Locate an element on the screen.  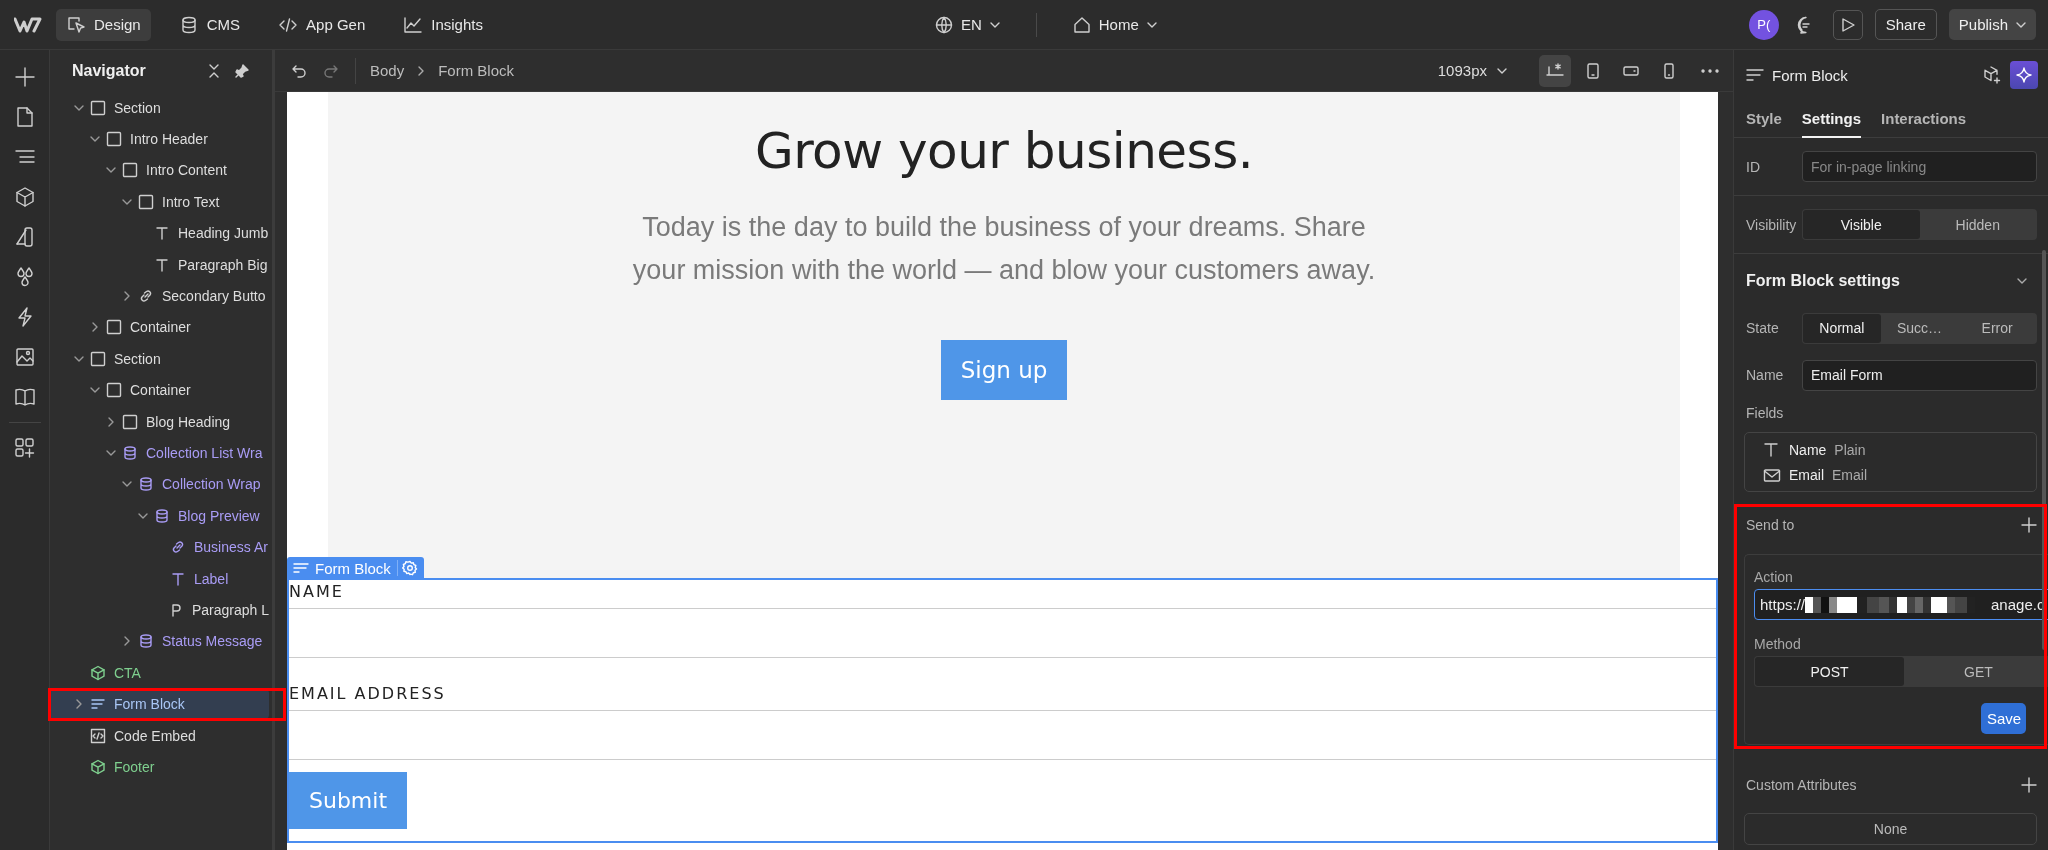
user-avatar: P( is located at coordinates (1763, 24).